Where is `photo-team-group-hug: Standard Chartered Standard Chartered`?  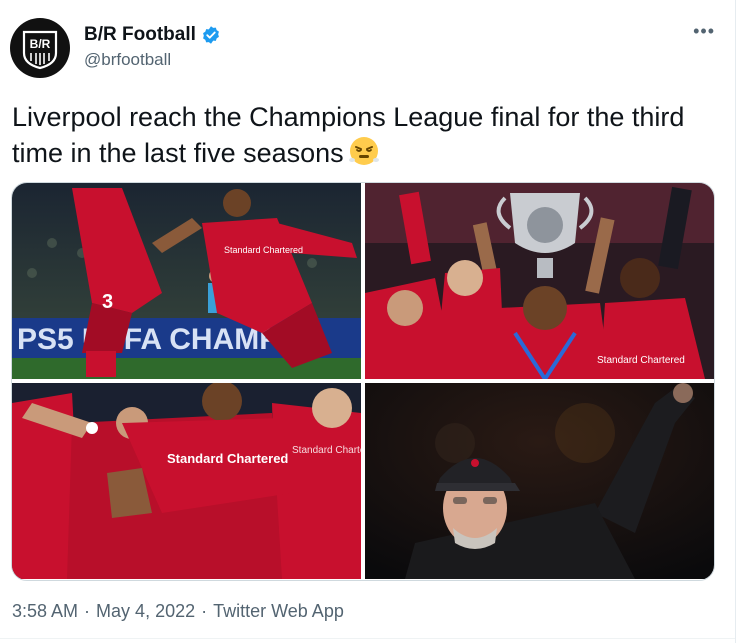 photo-team-group-hug: Standard Chartered Standard Chartered is located at coordinates (186, 481).